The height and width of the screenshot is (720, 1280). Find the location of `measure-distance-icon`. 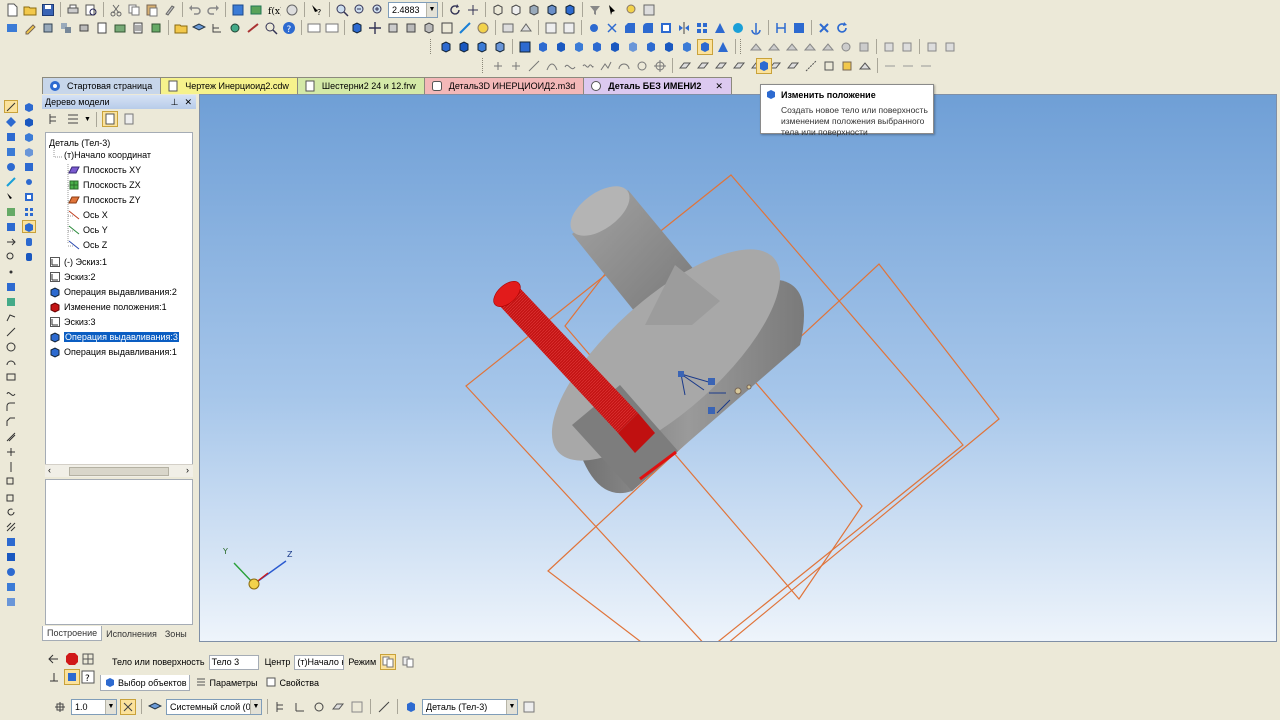

measure-distance-icon is located at coordinates (781, 28).